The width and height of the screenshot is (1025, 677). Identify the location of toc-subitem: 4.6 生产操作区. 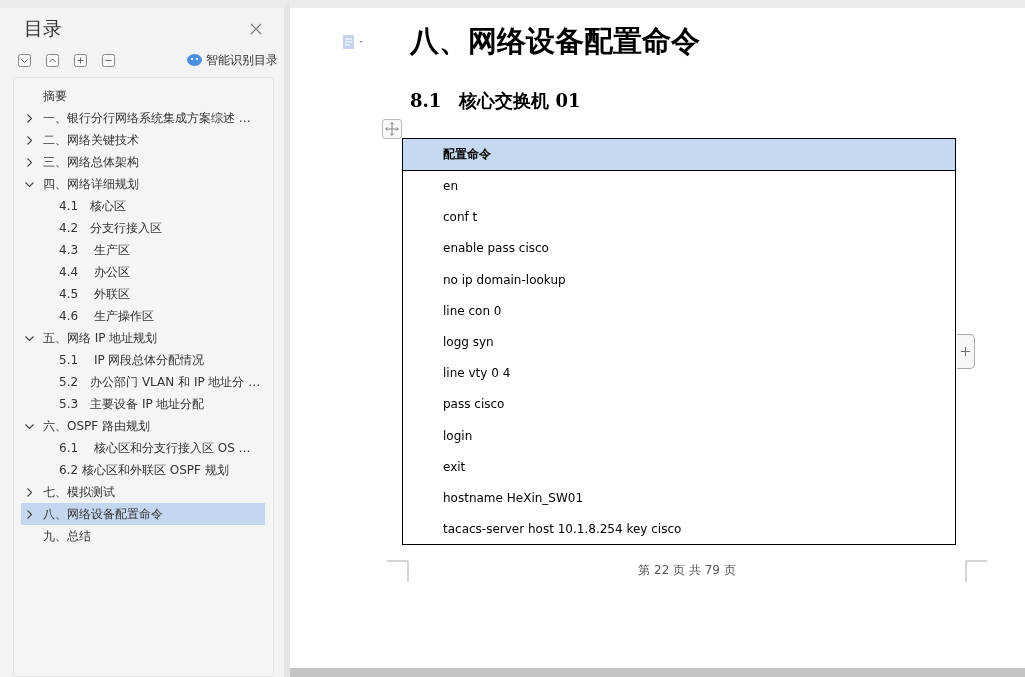
(143, 316).